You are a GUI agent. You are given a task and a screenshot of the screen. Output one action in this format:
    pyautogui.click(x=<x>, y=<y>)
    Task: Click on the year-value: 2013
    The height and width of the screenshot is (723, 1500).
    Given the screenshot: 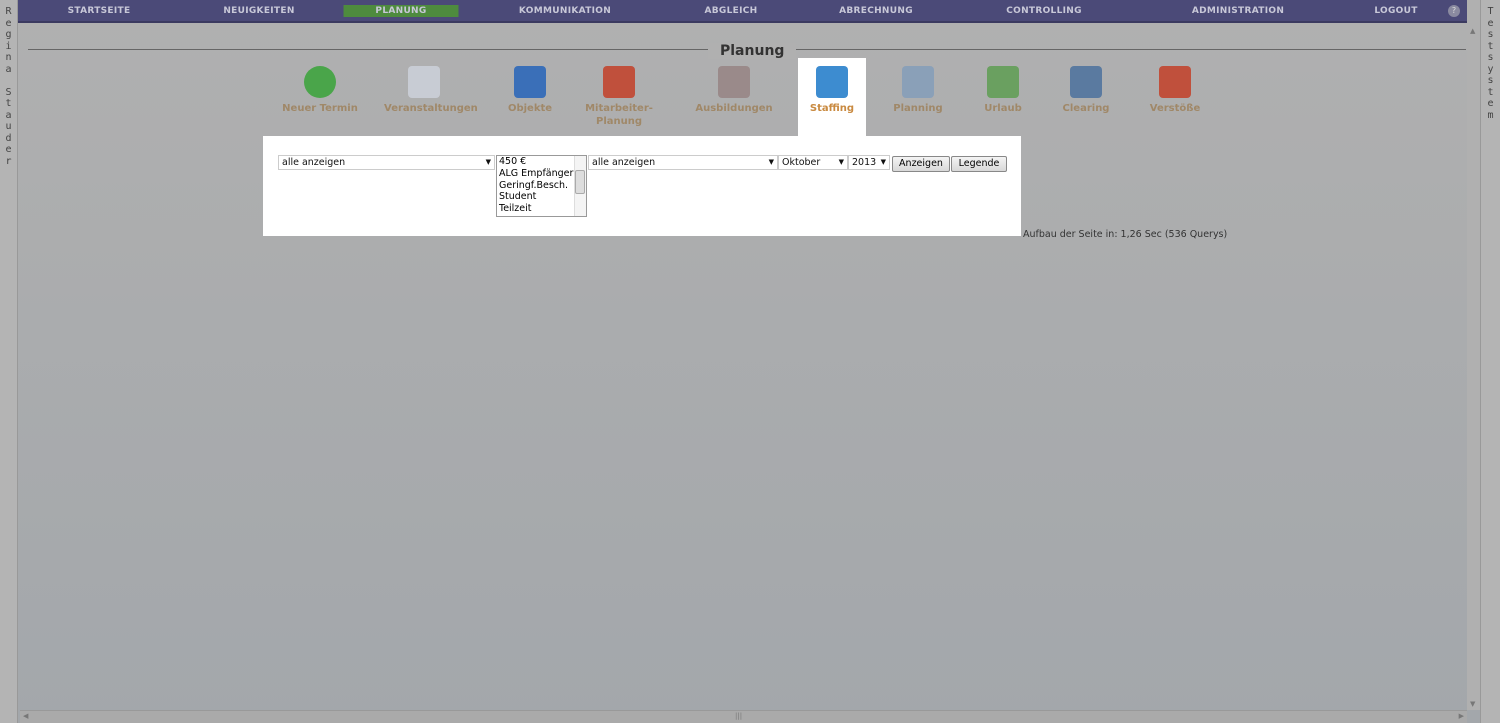 What is the action you would take?
    pyautogui.click(x=864, y=162)
    